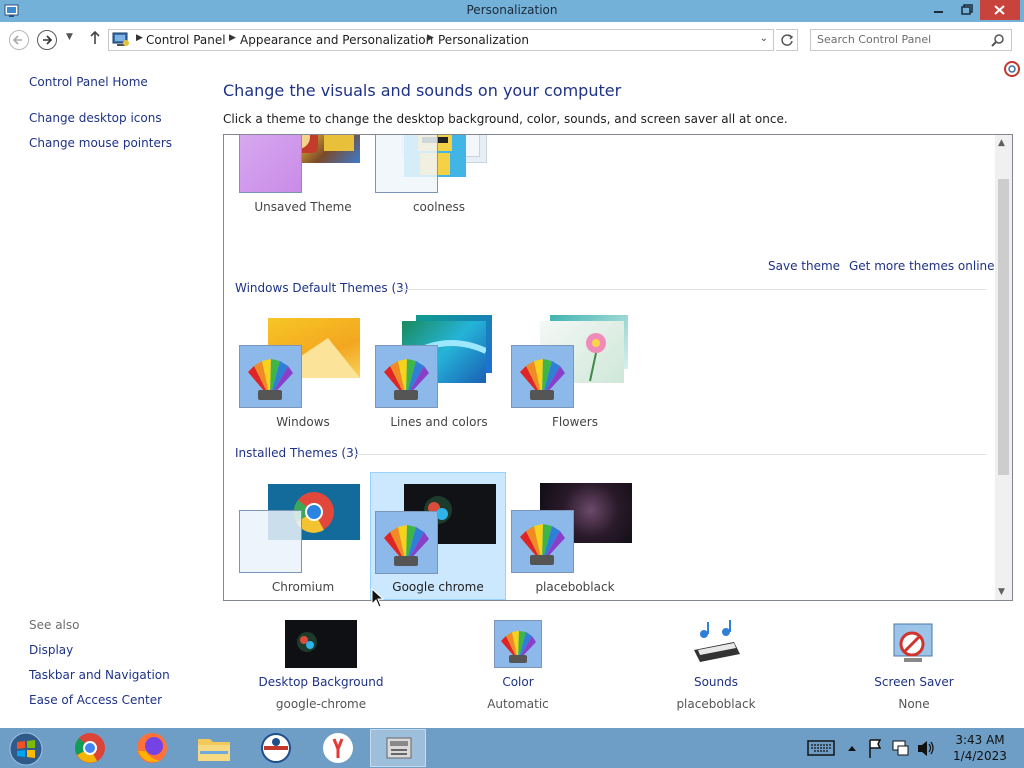  What do you see at coordinates (518, 704) in the screenshot?
I see `color-value: Automatic` at bounding box center [518, 704].